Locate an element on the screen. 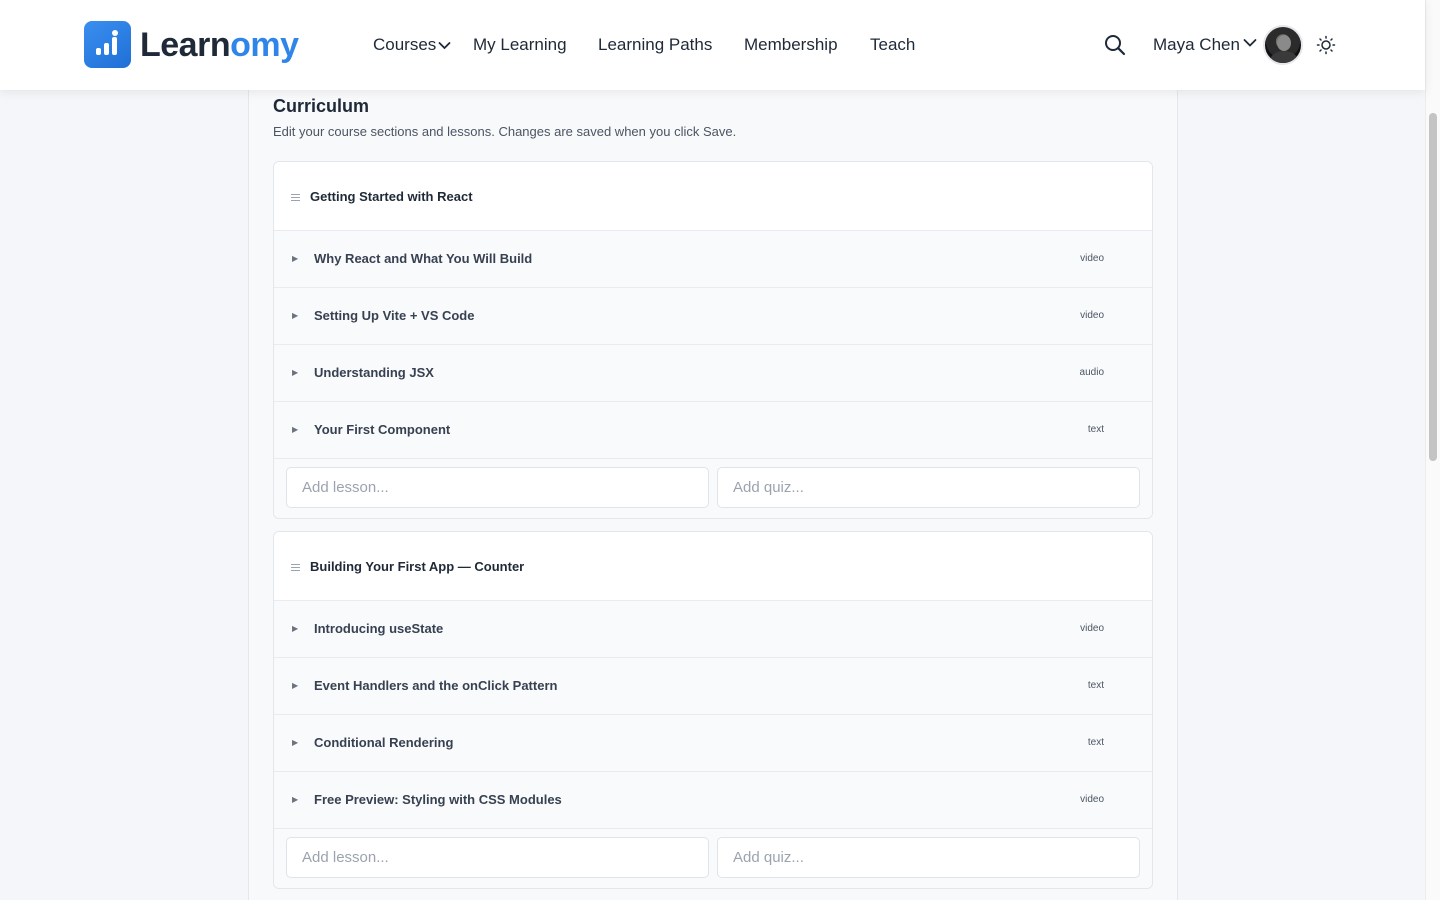  nav-courses: Courses is located at coordinates (412, 45).